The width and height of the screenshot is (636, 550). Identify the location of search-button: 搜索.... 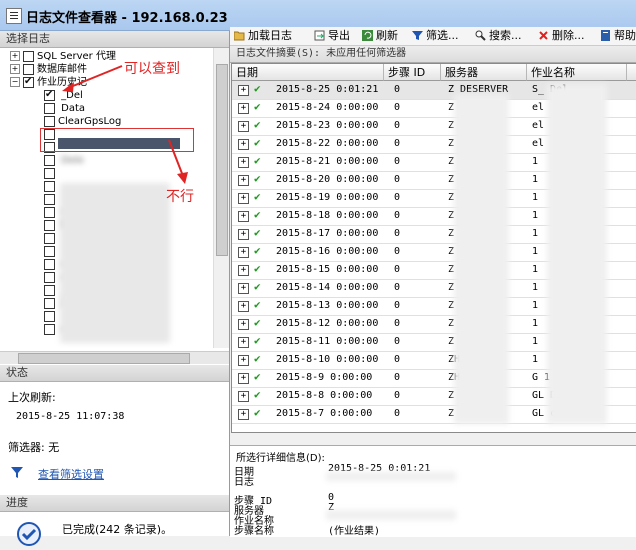
(498, 36).